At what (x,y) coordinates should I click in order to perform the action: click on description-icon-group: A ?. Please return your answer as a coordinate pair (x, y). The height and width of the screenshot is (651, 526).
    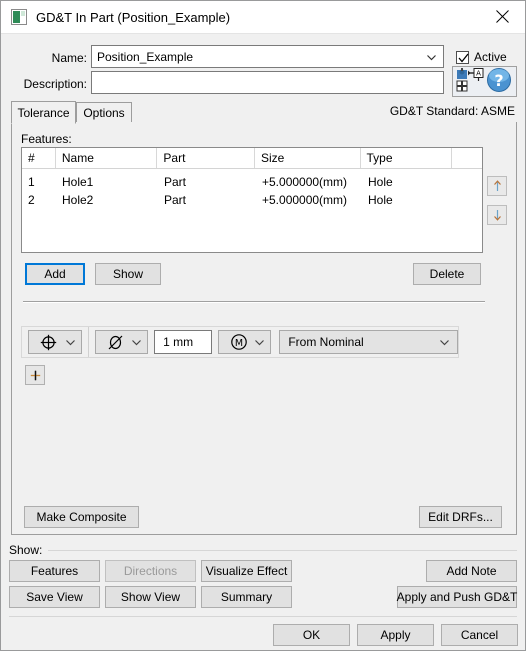
    Looking at the image, I should click on (484, 81).